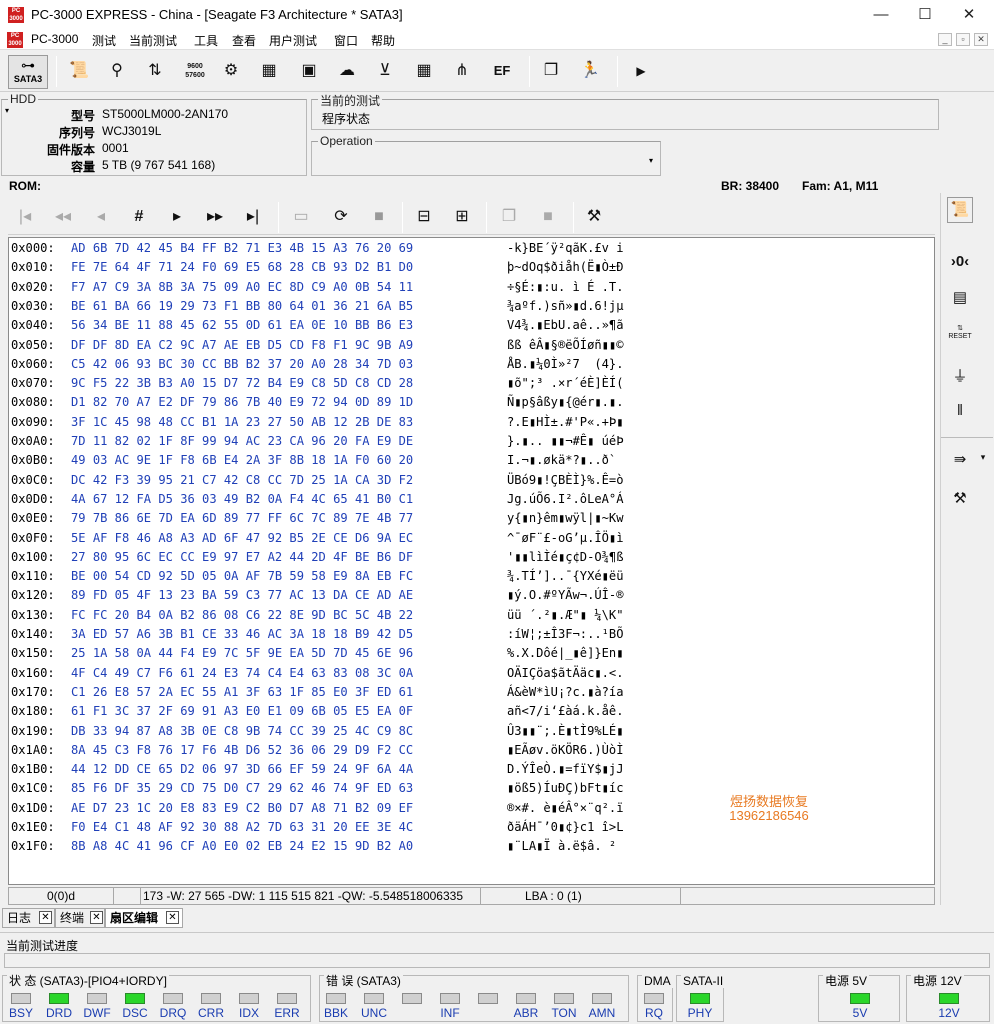 This screenshot has height=1024, width=994. Describe the element at coordinates (15, 40) in the screenshot. I see `app-menu-icon: PC 3000` at that location.